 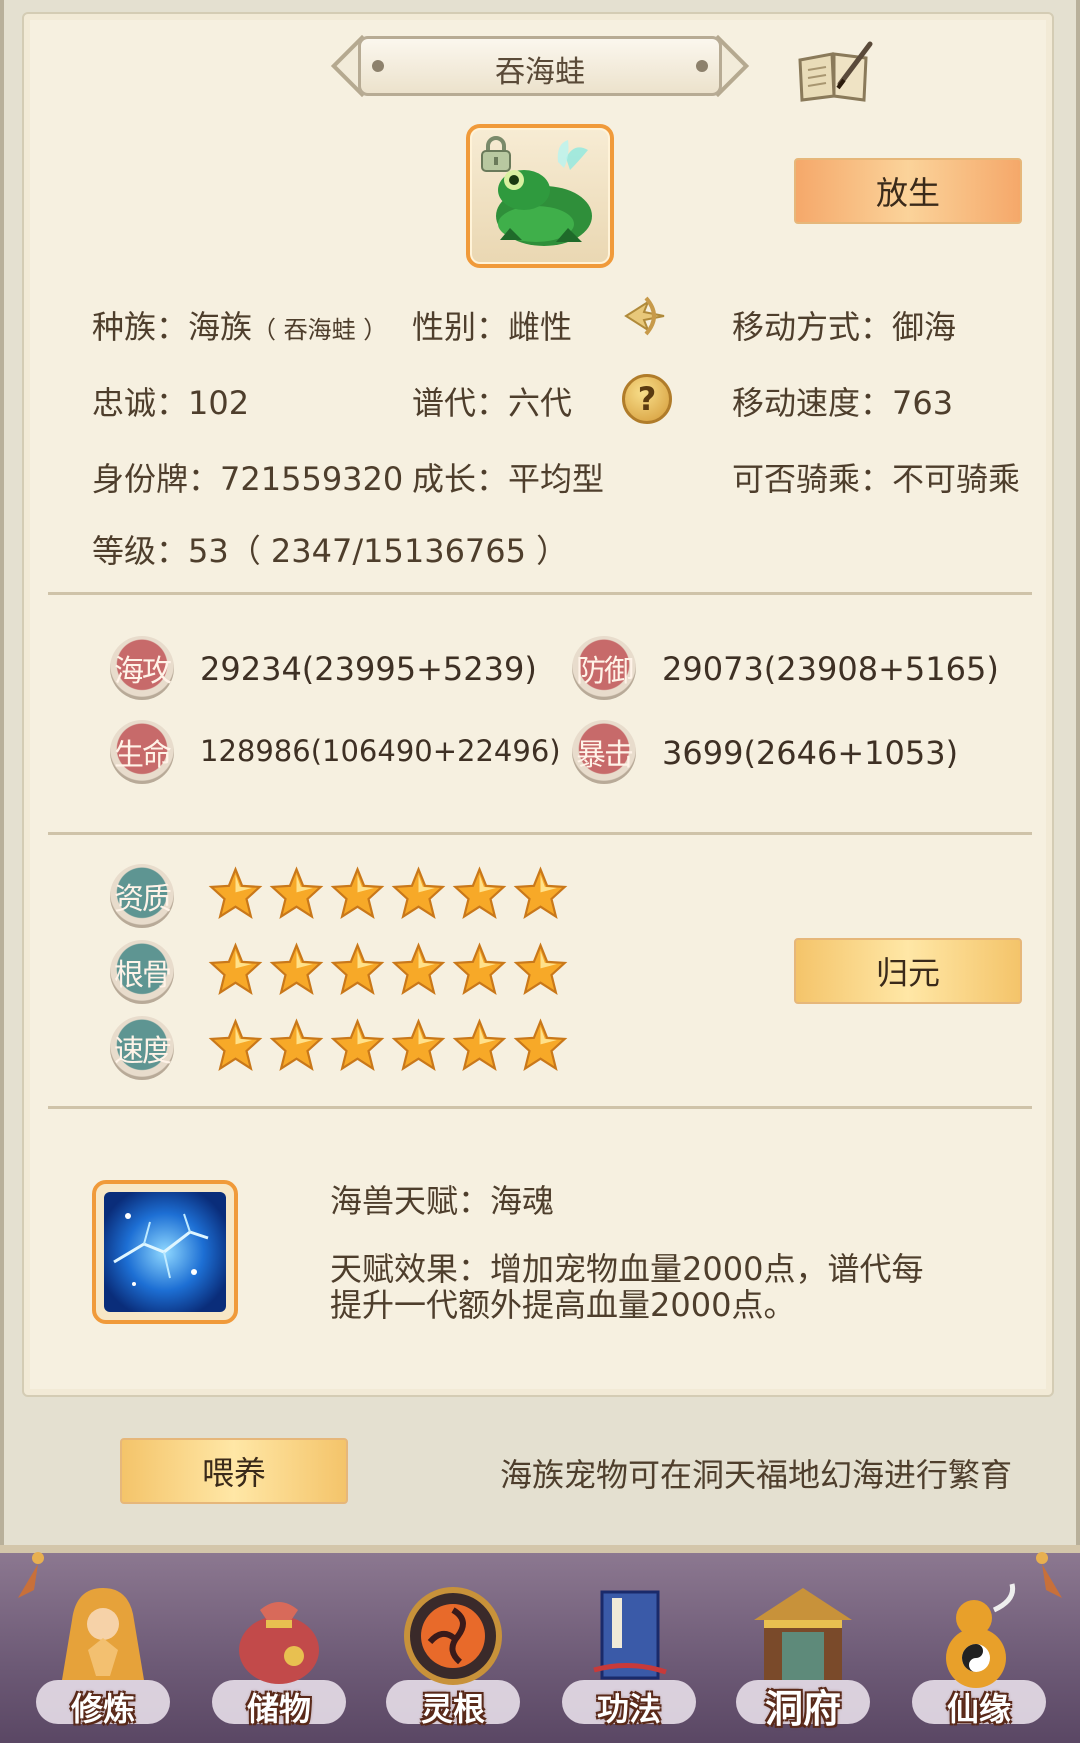 What do you see at coordinates (540, 403) in the screenshot?
I see `generation-value: 六代` at bounding box center [540, 403].